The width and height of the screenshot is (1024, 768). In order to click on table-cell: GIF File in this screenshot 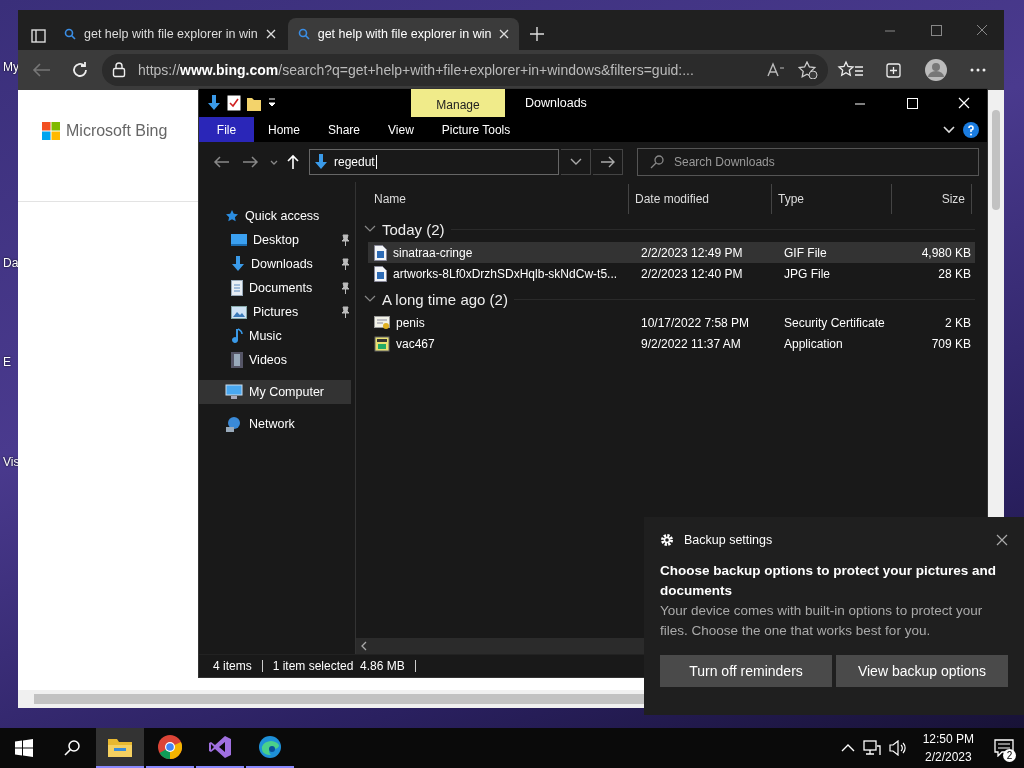, I will do `click(805, 252)`.